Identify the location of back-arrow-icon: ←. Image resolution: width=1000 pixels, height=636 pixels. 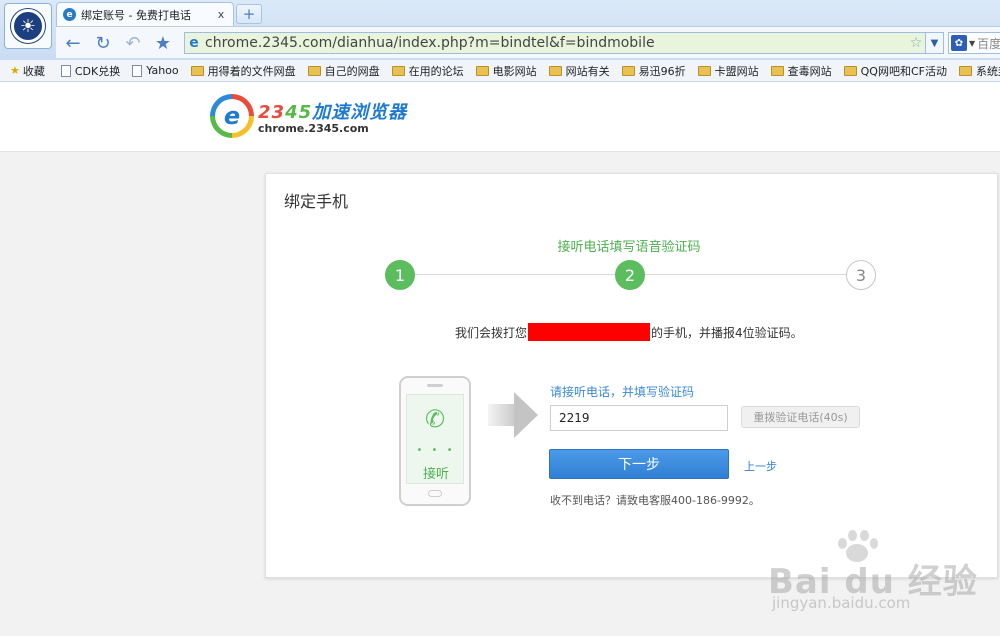
(73, 43).